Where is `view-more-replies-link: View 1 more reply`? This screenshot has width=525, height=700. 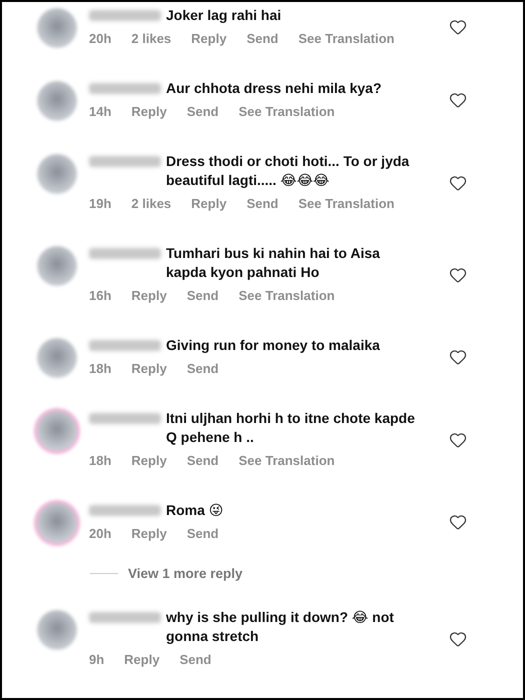 view-more-replies-link: View 1 more reply is located at coordinates (185, 573).